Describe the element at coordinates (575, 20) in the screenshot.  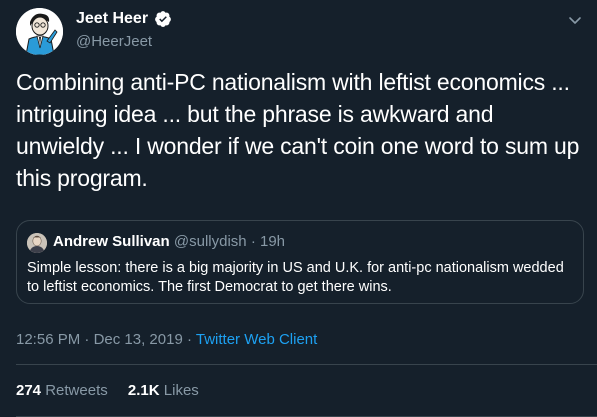
I see `chevron-down-icon` at that location.